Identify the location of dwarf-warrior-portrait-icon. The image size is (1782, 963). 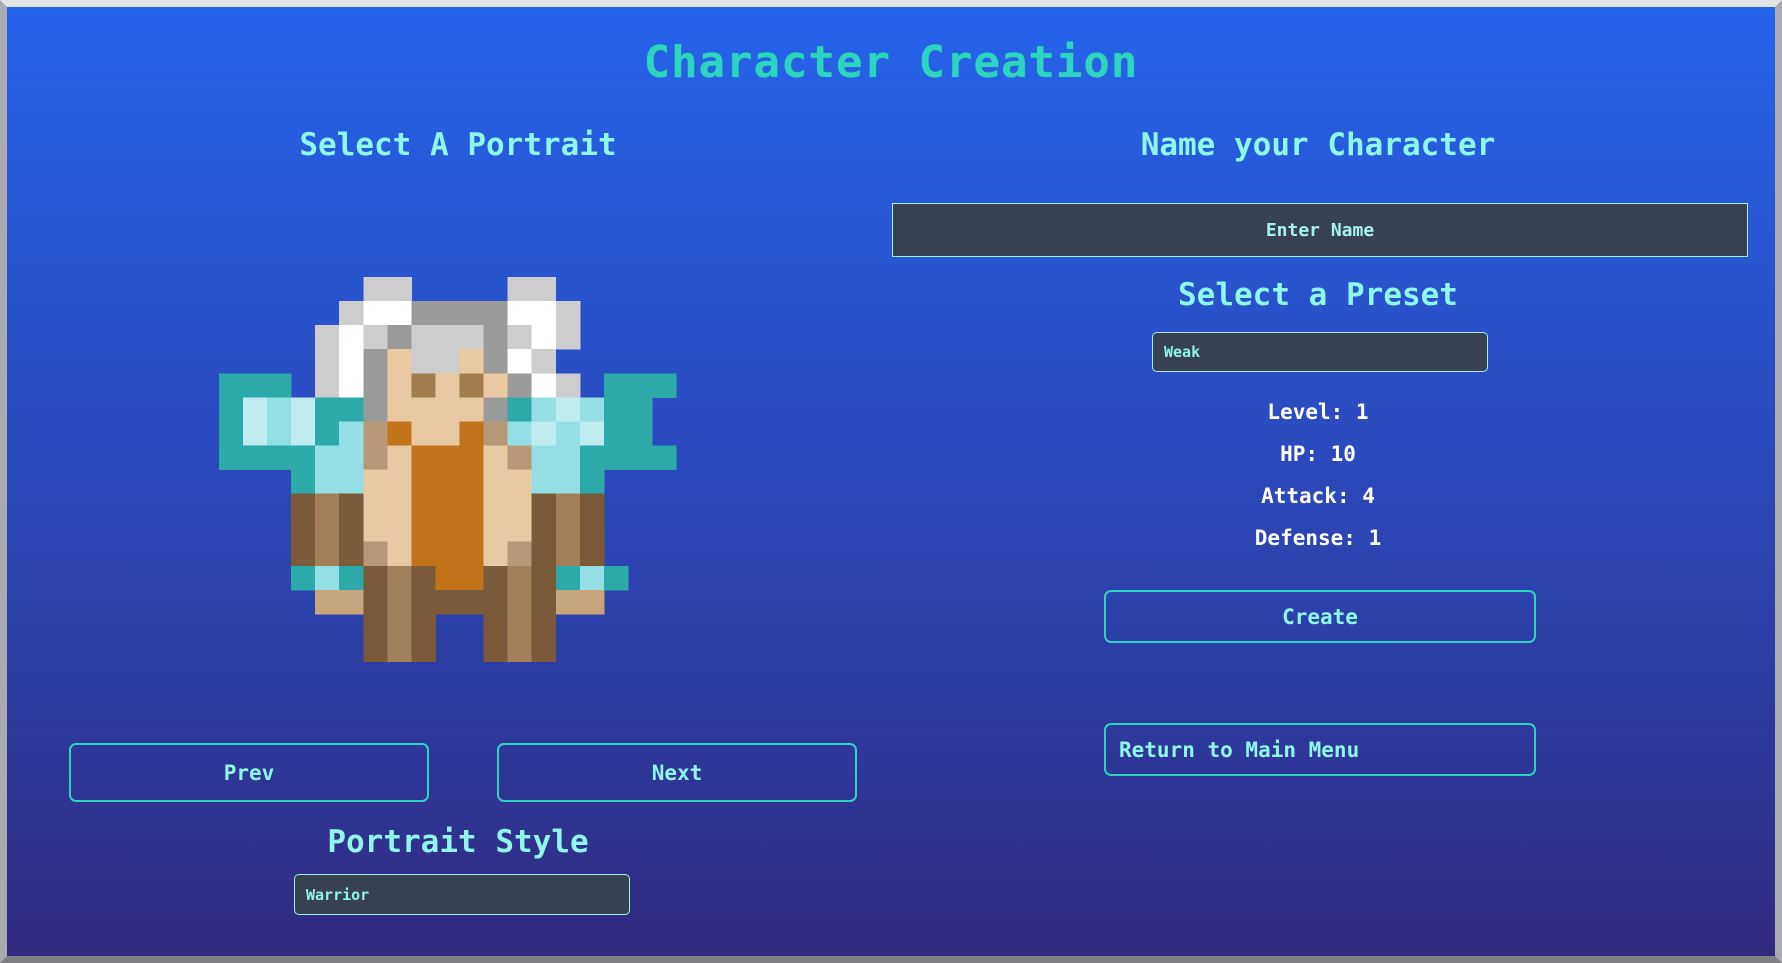
(447, 469).